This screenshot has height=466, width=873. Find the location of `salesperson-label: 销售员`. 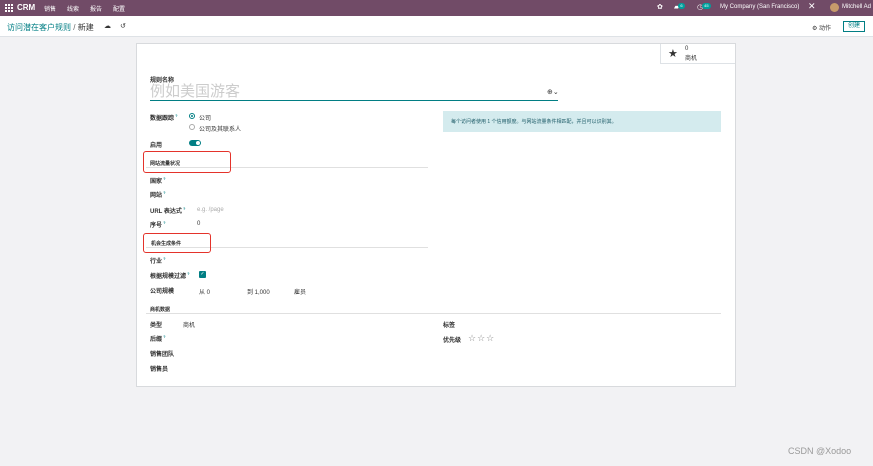

salesperson-label: 销售员 is located at coordinates (159, 370).